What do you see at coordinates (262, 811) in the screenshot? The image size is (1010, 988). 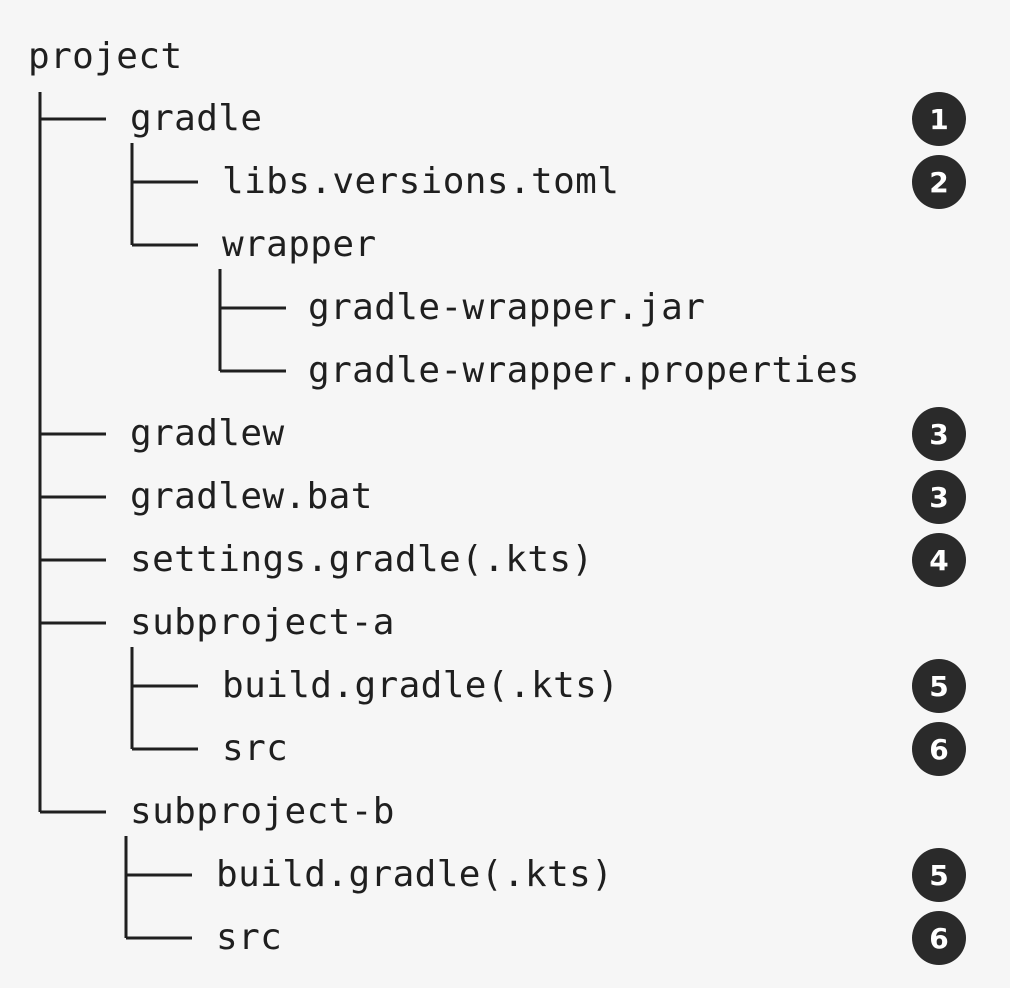 I see `tree-entry-label: subproject-b` at bounding box center [262, 811].